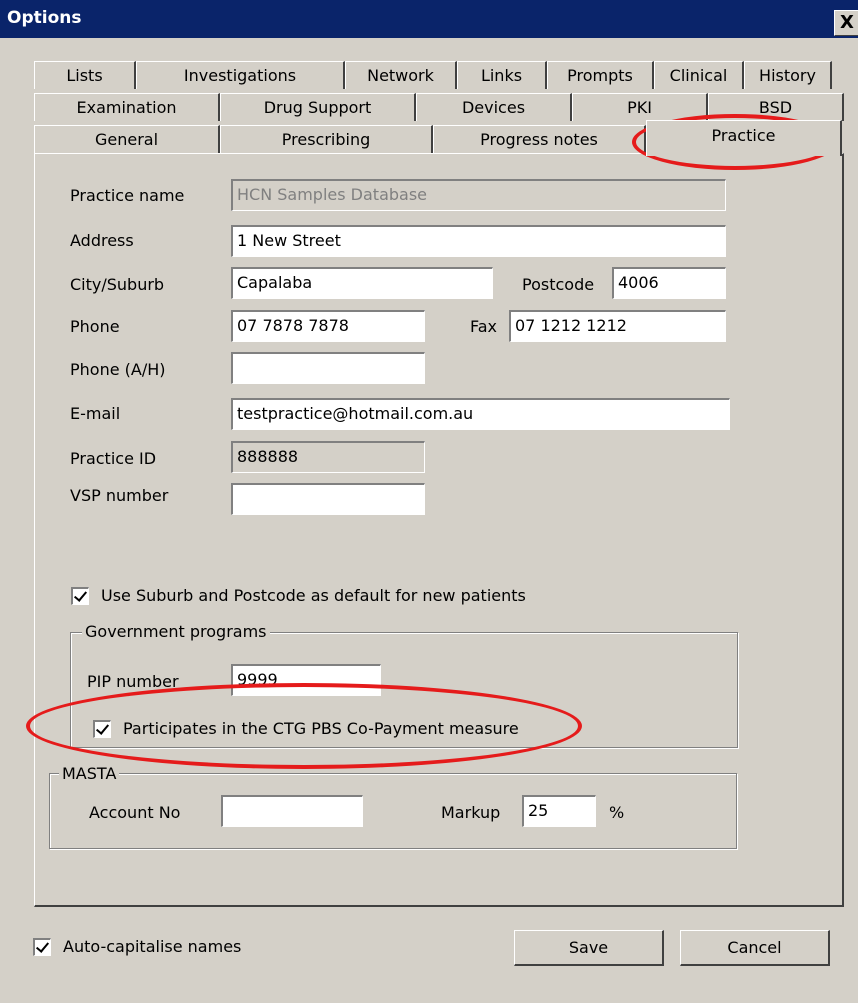 This screenshot has width=858, height=1003. I want to click on tab-prescribing: Prescribing, so click(326, 139).